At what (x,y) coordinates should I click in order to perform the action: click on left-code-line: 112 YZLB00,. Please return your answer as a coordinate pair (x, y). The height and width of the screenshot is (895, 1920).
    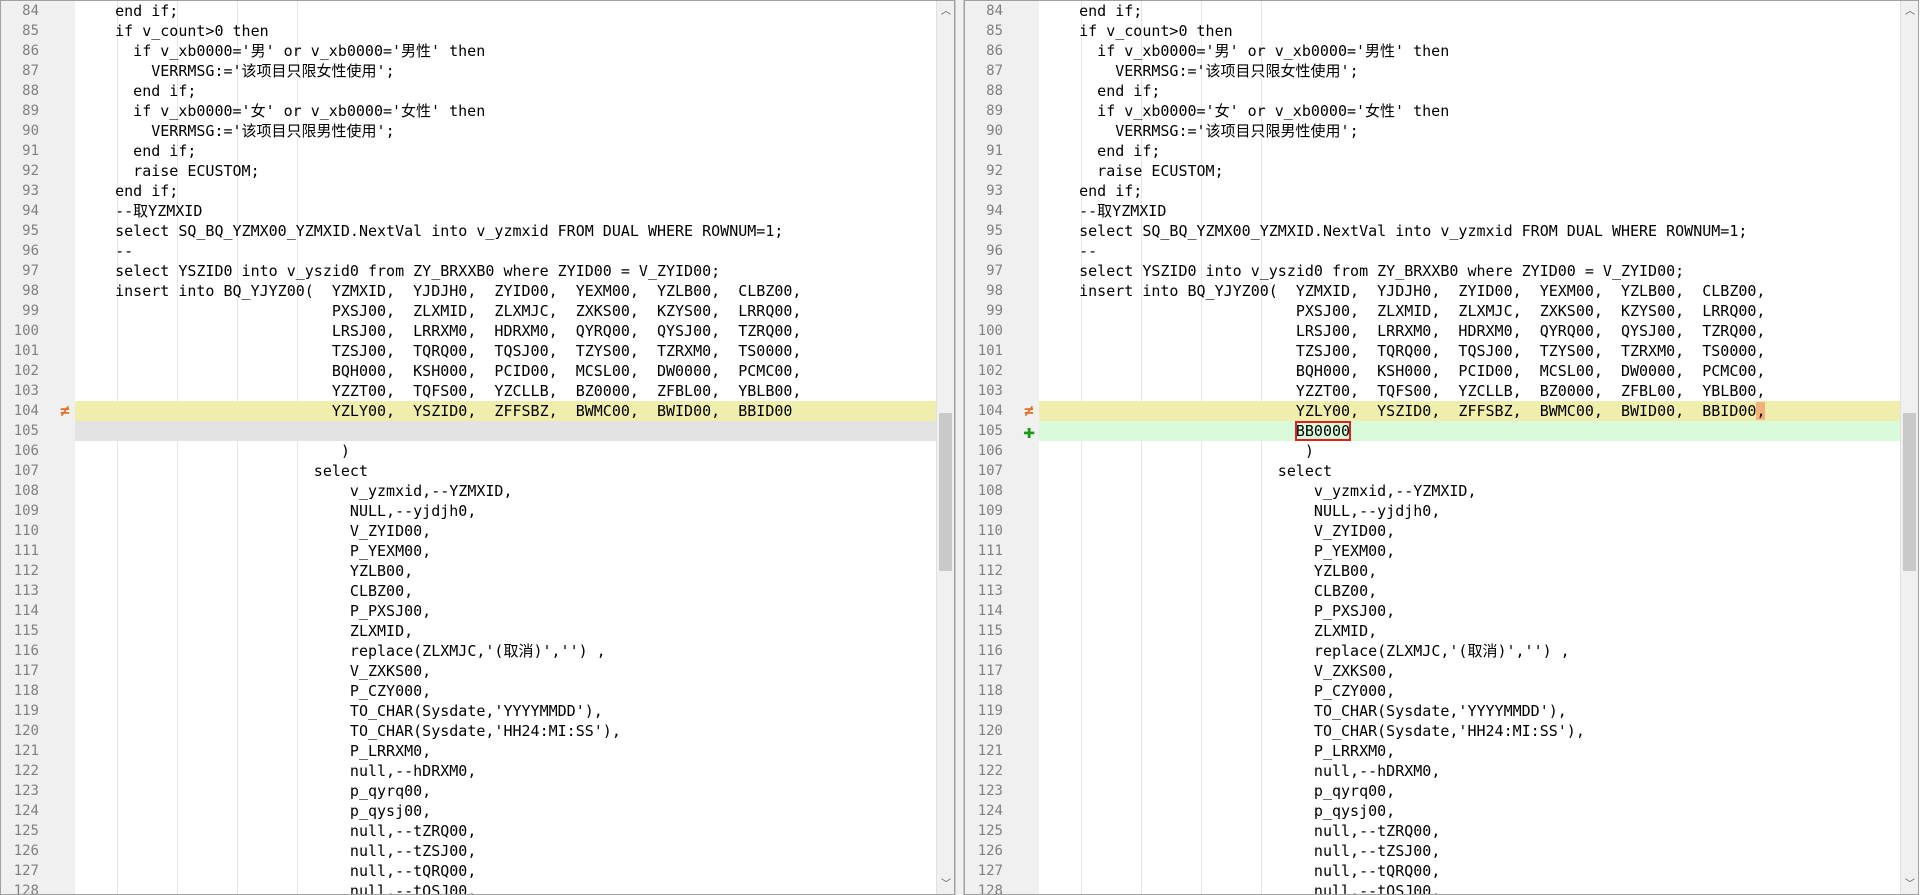
    Looking at the image, I should click on (468, 571).